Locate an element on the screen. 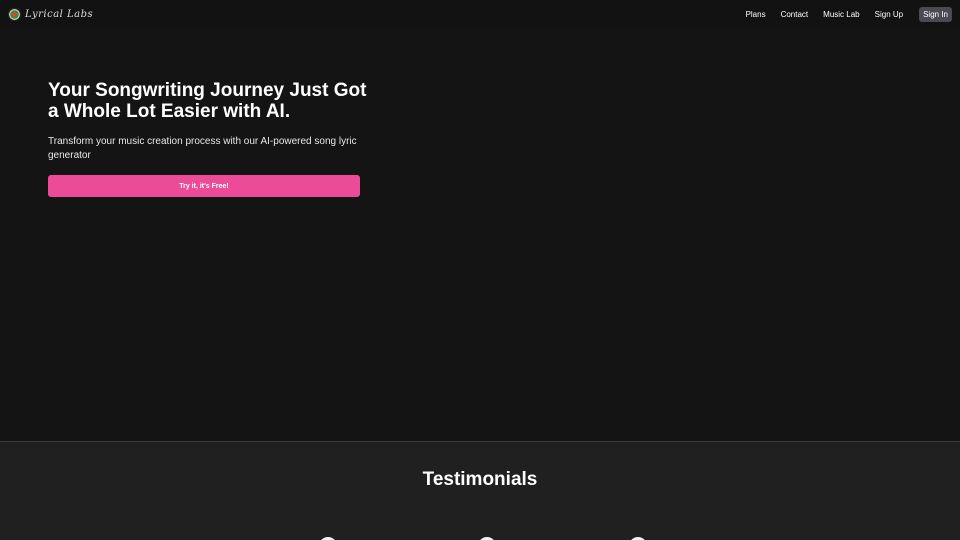  main-nav: Plans Contact Music Lab Sign Up Sign In is located at coordinates (841, 14).